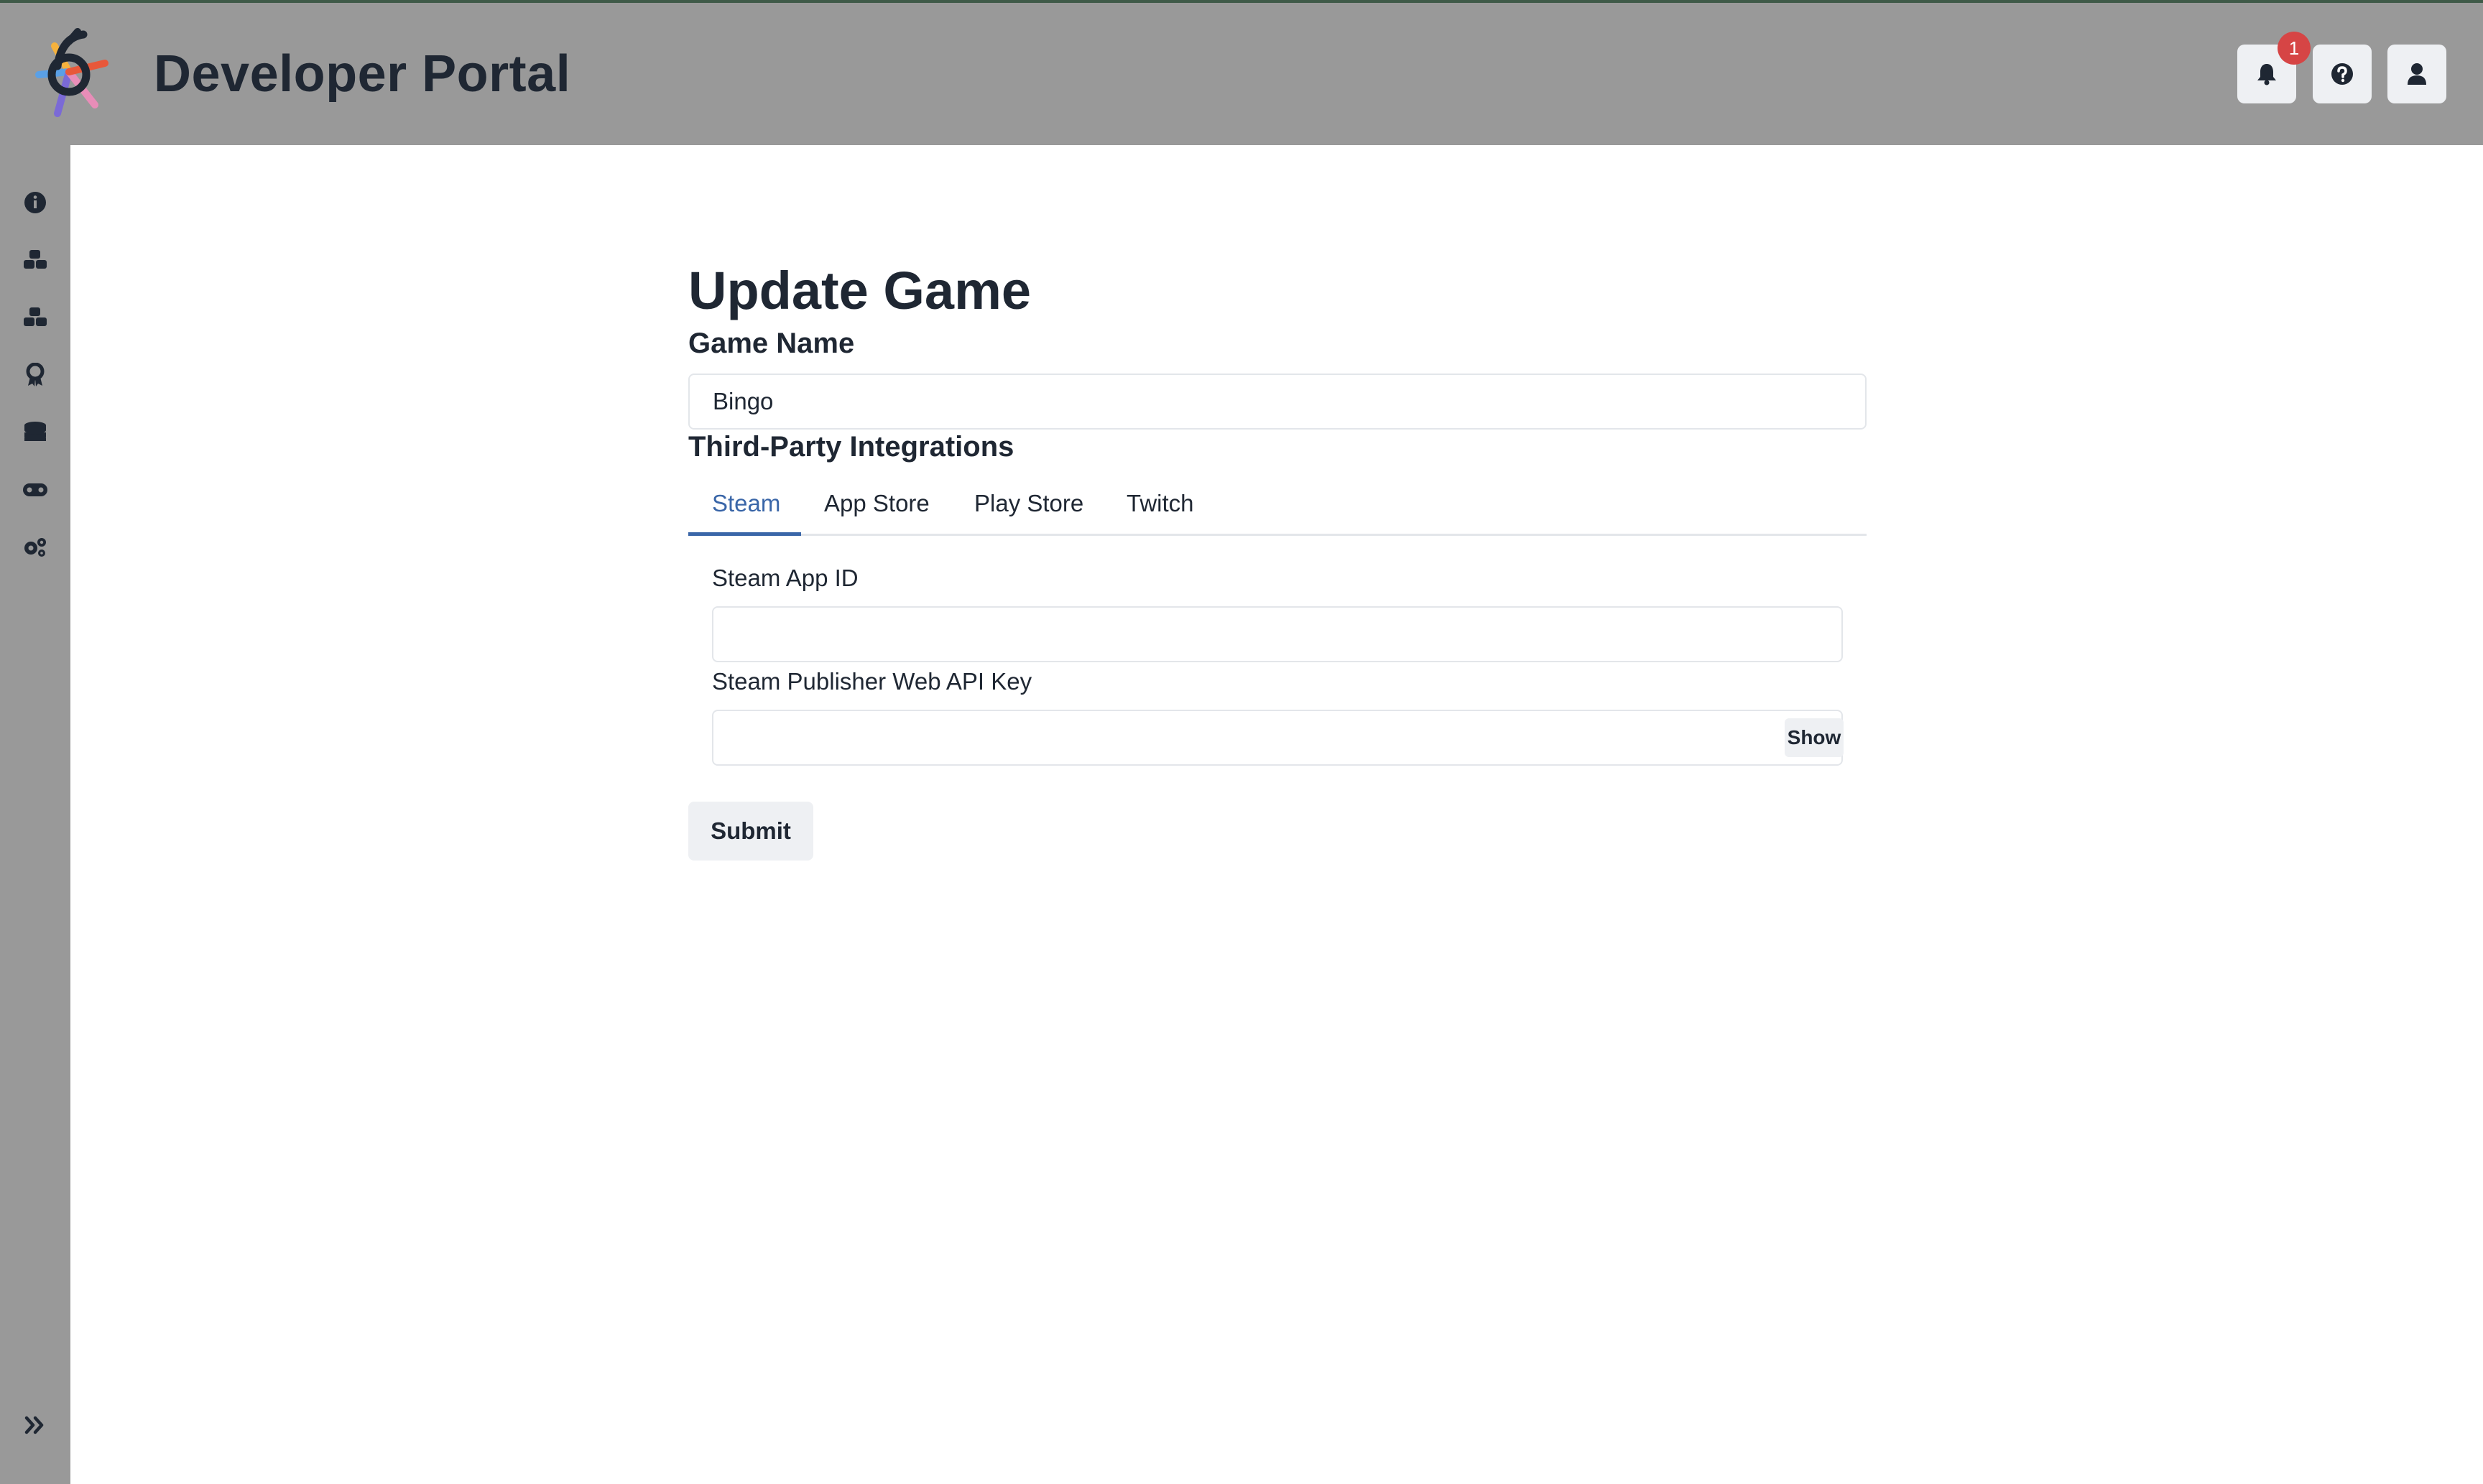 The height and width of the screenshot is (1484, 2483). I want to click on sidebar-item-games, so click(35, 490).